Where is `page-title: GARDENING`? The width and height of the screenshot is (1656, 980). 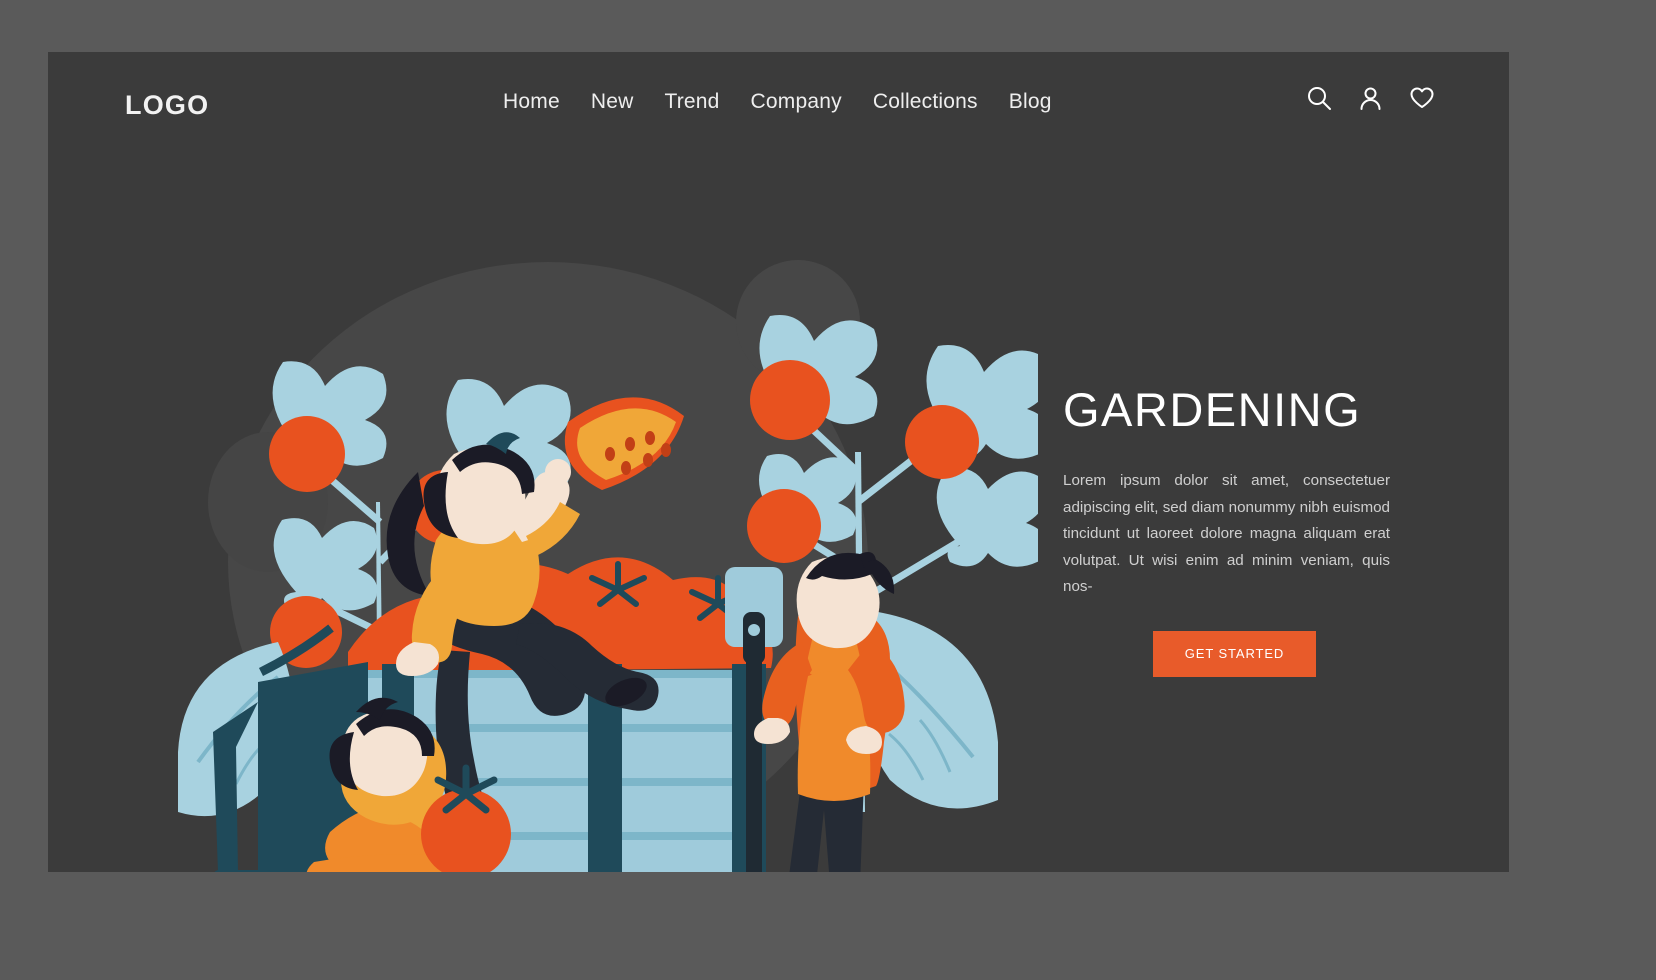 page-title: GARDENING is located at coordinates (1212, 409).